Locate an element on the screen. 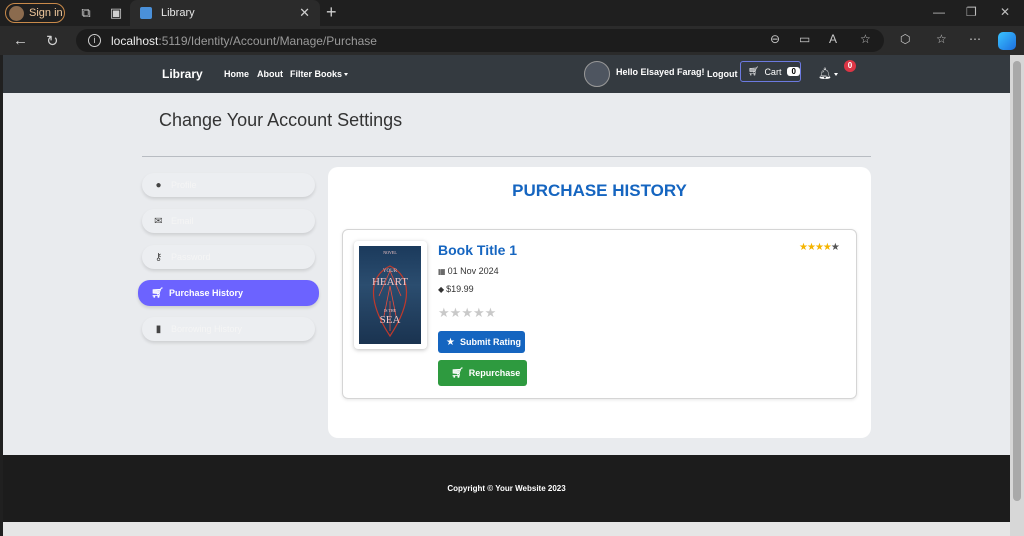  copyright-text: Copyright © Your Website 2023 is located at coordinates (506, 488).